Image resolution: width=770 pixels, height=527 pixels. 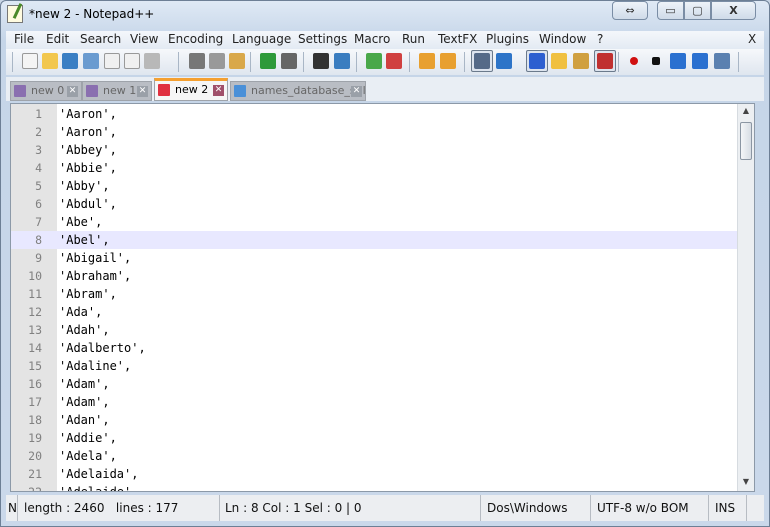 I want to click on save-macro-icon, so click(x=722, y=61).